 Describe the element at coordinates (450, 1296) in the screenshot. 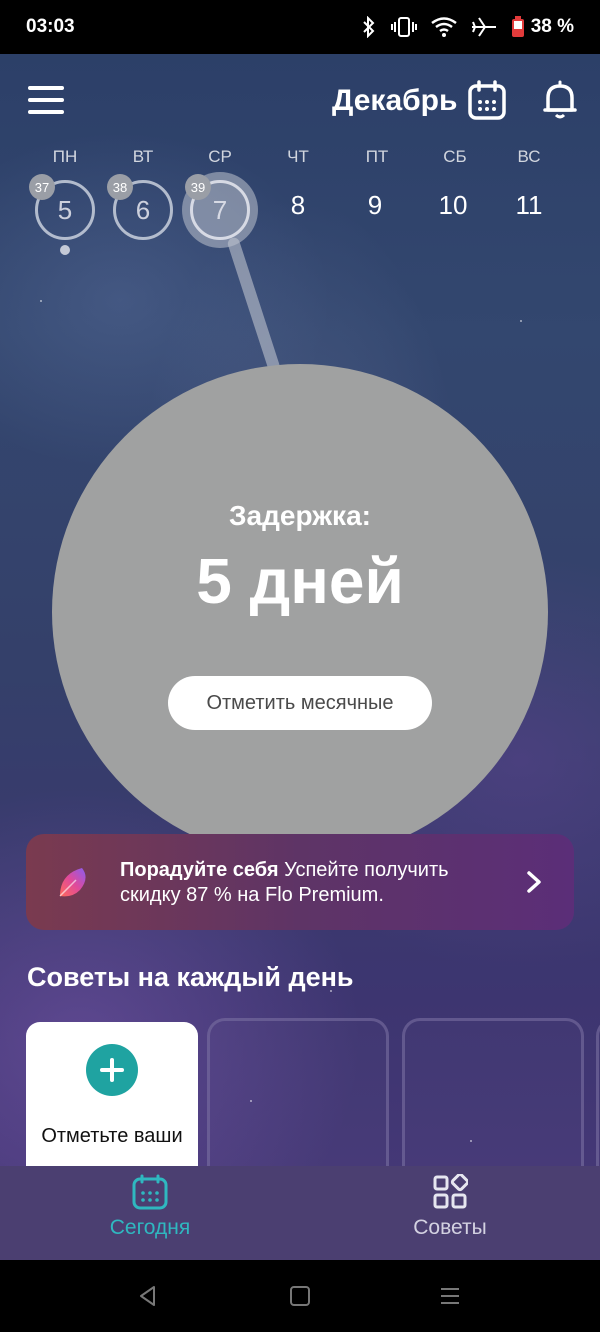

I see `recents-icon` at that location.